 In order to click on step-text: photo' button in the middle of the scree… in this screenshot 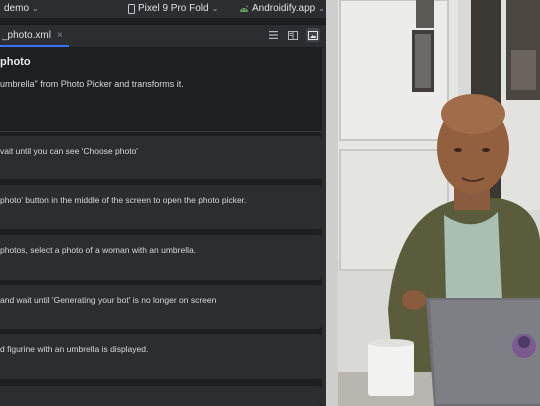, I will do `click(123, 200)`.